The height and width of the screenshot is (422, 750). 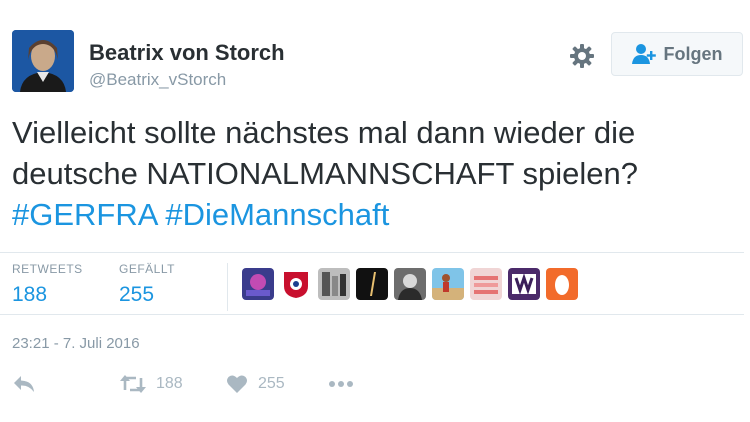 I want to click on avatar, so click(x=43, y=61).